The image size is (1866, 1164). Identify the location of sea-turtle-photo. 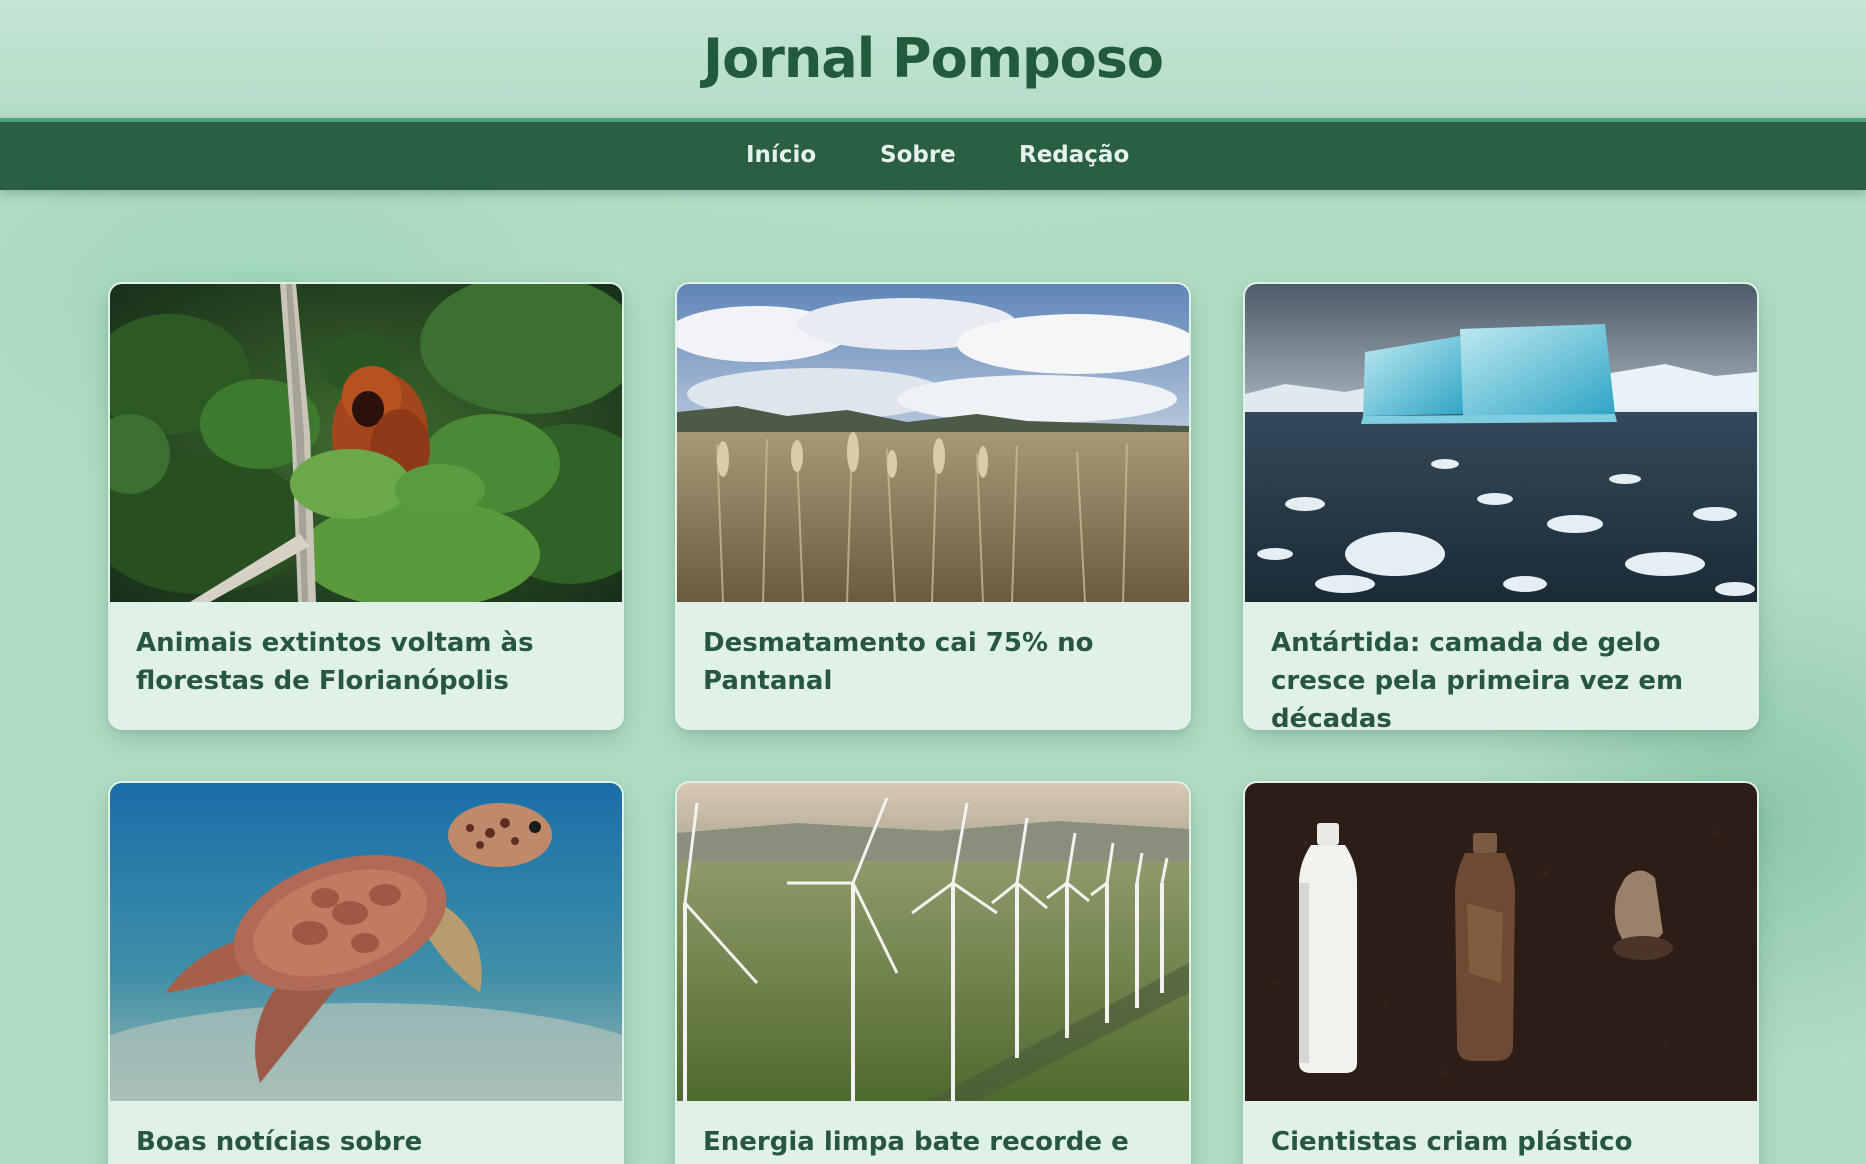
(366, 942).